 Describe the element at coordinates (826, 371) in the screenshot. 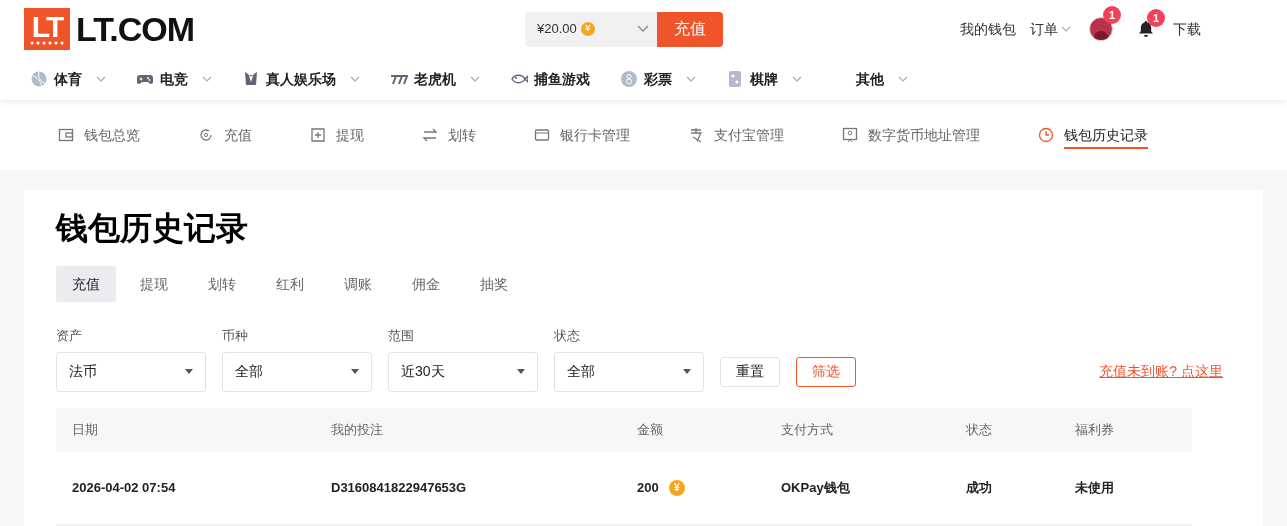

I see `filter-button: 筛选` at that location.